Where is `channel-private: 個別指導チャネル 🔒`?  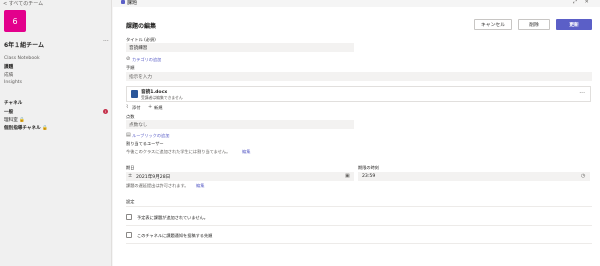 channel-private: 個別指導チャネル 🔒 is located at coordinates (26, 128).